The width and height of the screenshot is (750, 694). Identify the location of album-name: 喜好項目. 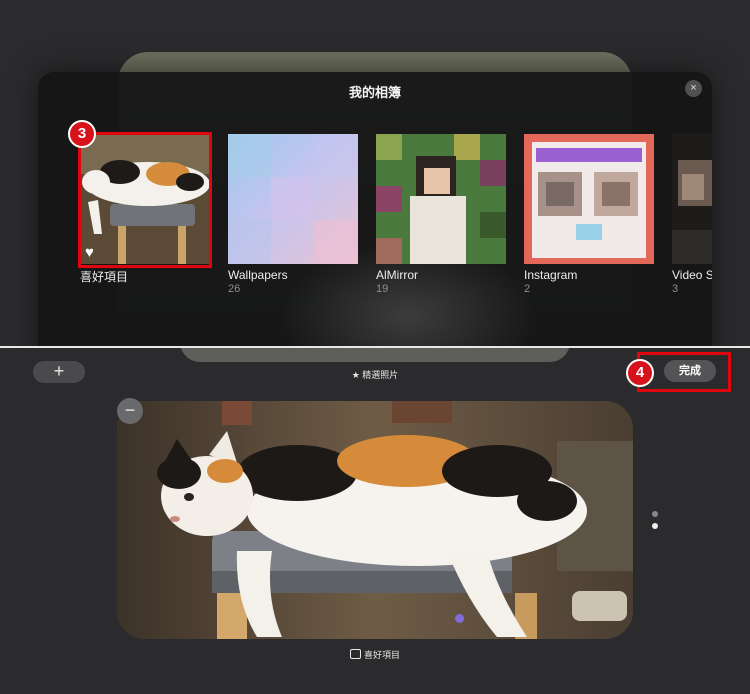
(104, 277).